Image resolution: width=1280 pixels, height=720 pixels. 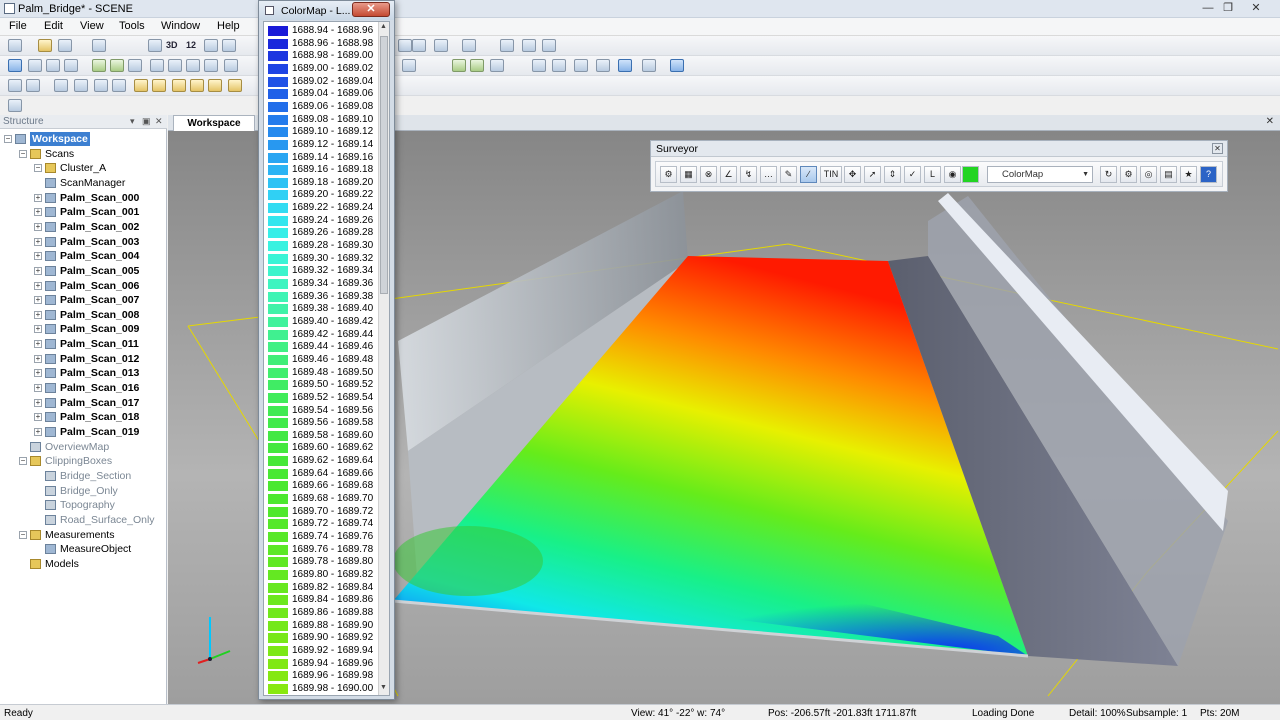 I want to click on menu-view: View, so click(x=92, y=26).